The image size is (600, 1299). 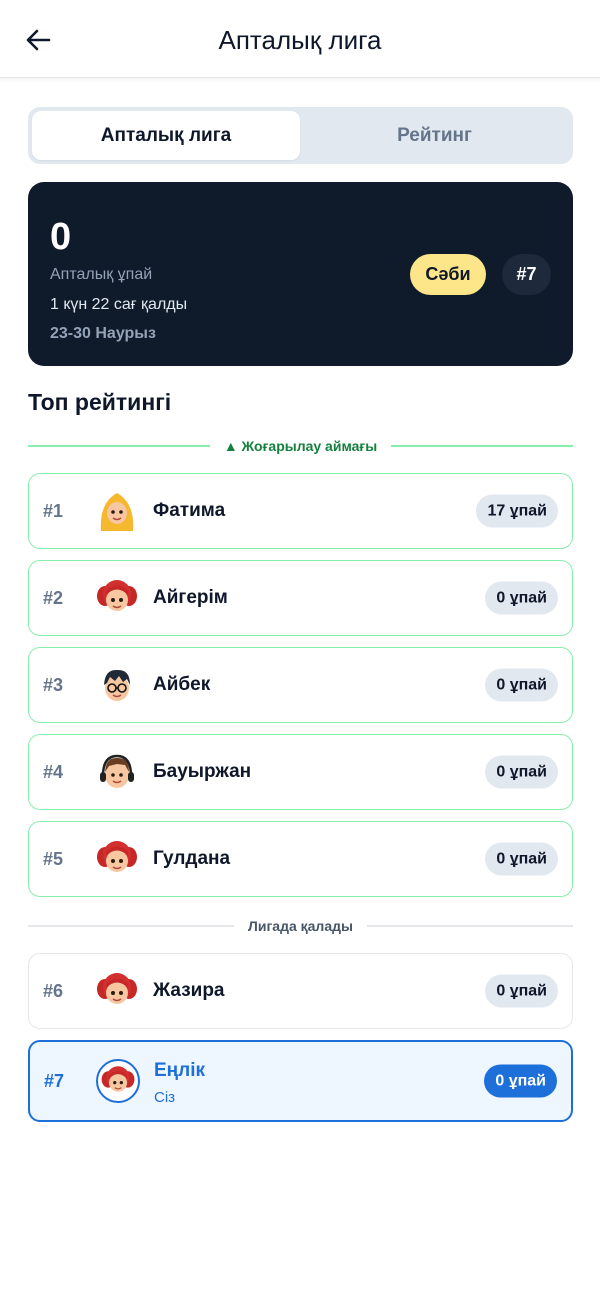 I want to click on leaderboard-row: #1 Фатима 17 ұпай, so click(x=300, y=511).